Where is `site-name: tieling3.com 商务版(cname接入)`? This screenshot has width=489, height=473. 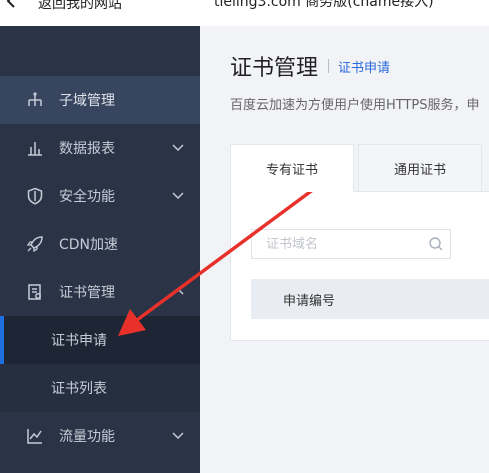 site-name: tieling3.com 商务版(cname接入) is located at coordinates (324, 5).